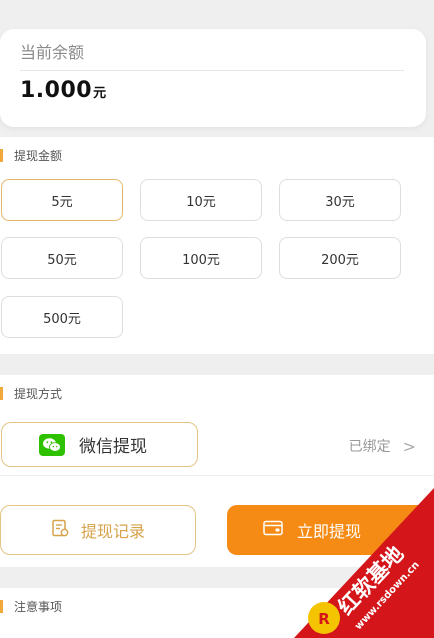  I want to click on withdraw-records-button: 提现记录, so click(98, 530).